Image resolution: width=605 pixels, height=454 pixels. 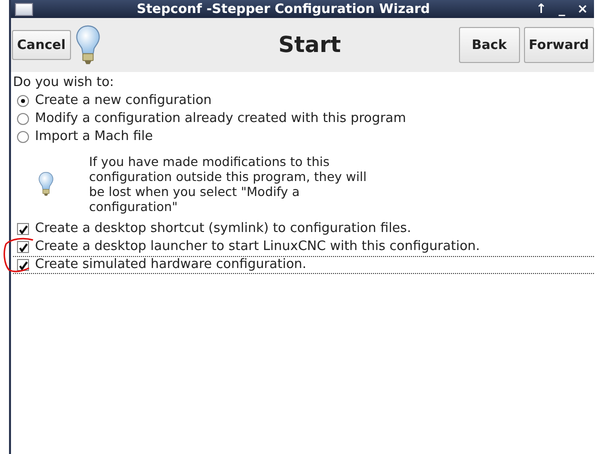 What do you see at coordinates (223, 229) in the screenshot?
I see `checkbox-label: Create a desktop shortcut (symlink) to configuration files.` at bounding box center [223, 229].